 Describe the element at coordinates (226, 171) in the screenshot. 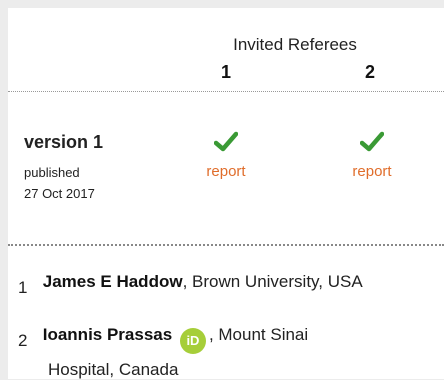

I see `report-link-referee-1: report` at that location.